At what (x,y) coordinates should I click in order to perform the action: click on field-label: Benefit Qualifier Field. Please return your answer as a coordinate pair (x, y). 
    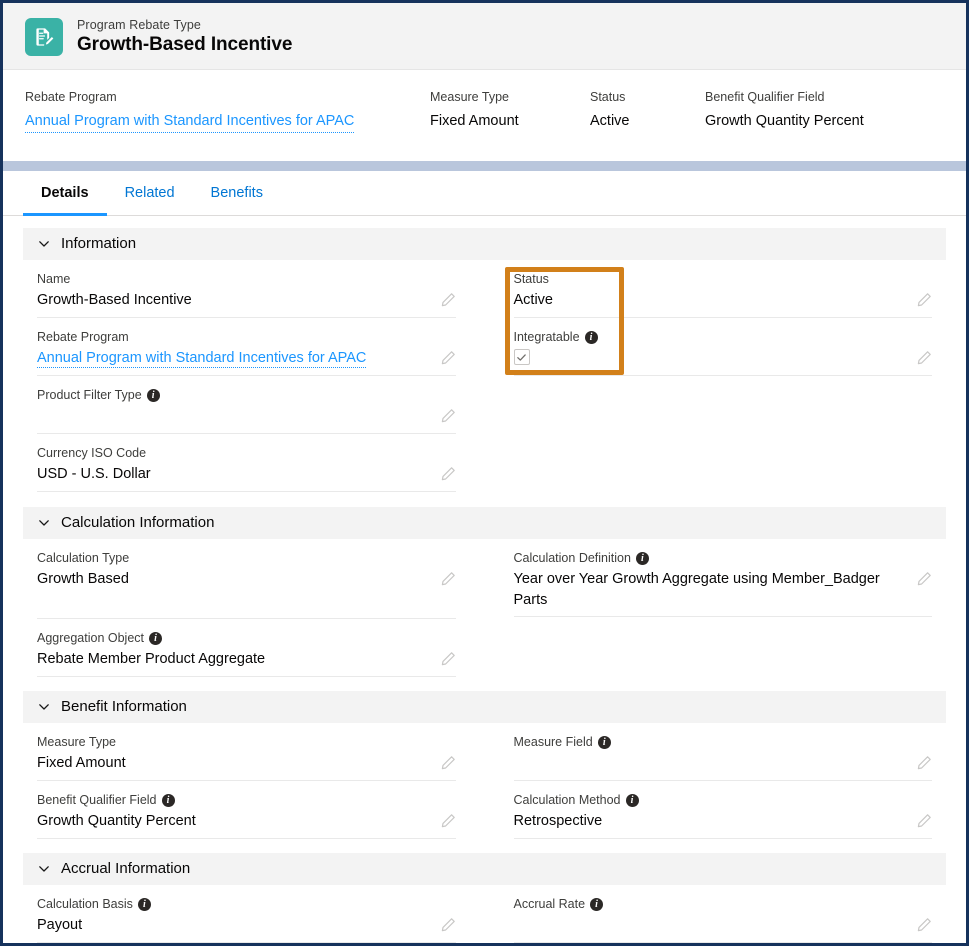
    Looking at the image, I should click on (97, 800).